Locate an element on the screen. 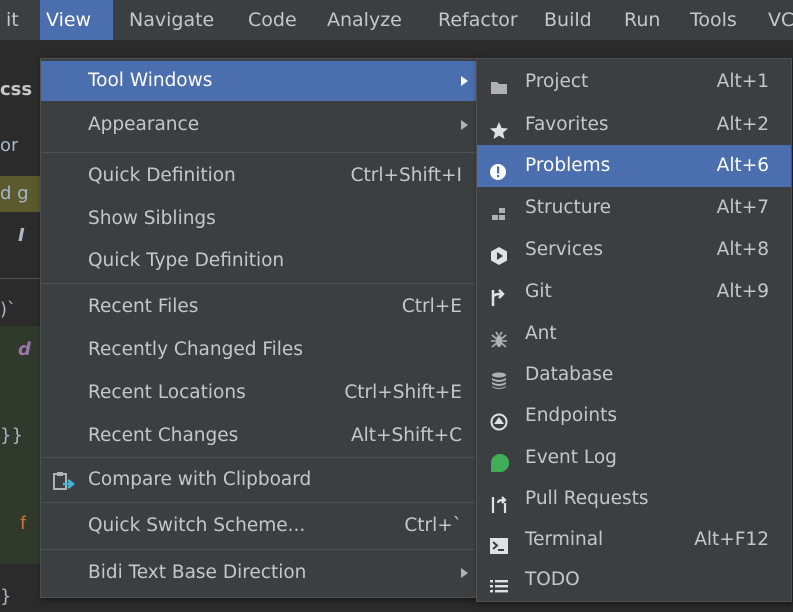 Image resolution: width=793 pixels, height=612 pixels. tool-window-git: Git Alt+9 is located at coordinates (634, 292).